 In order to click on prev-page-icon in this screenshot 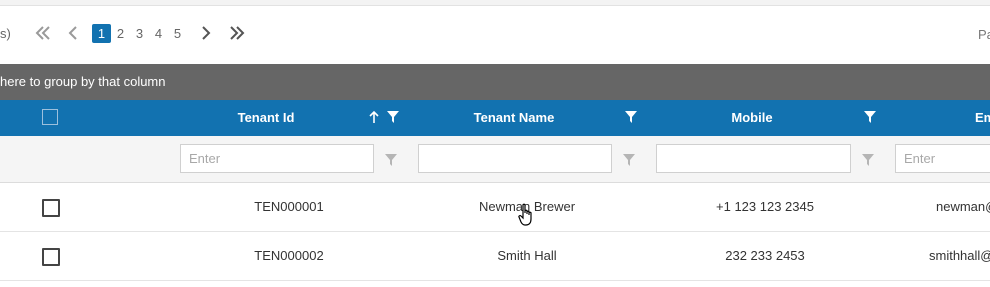, I will do `click(73, 33)`.